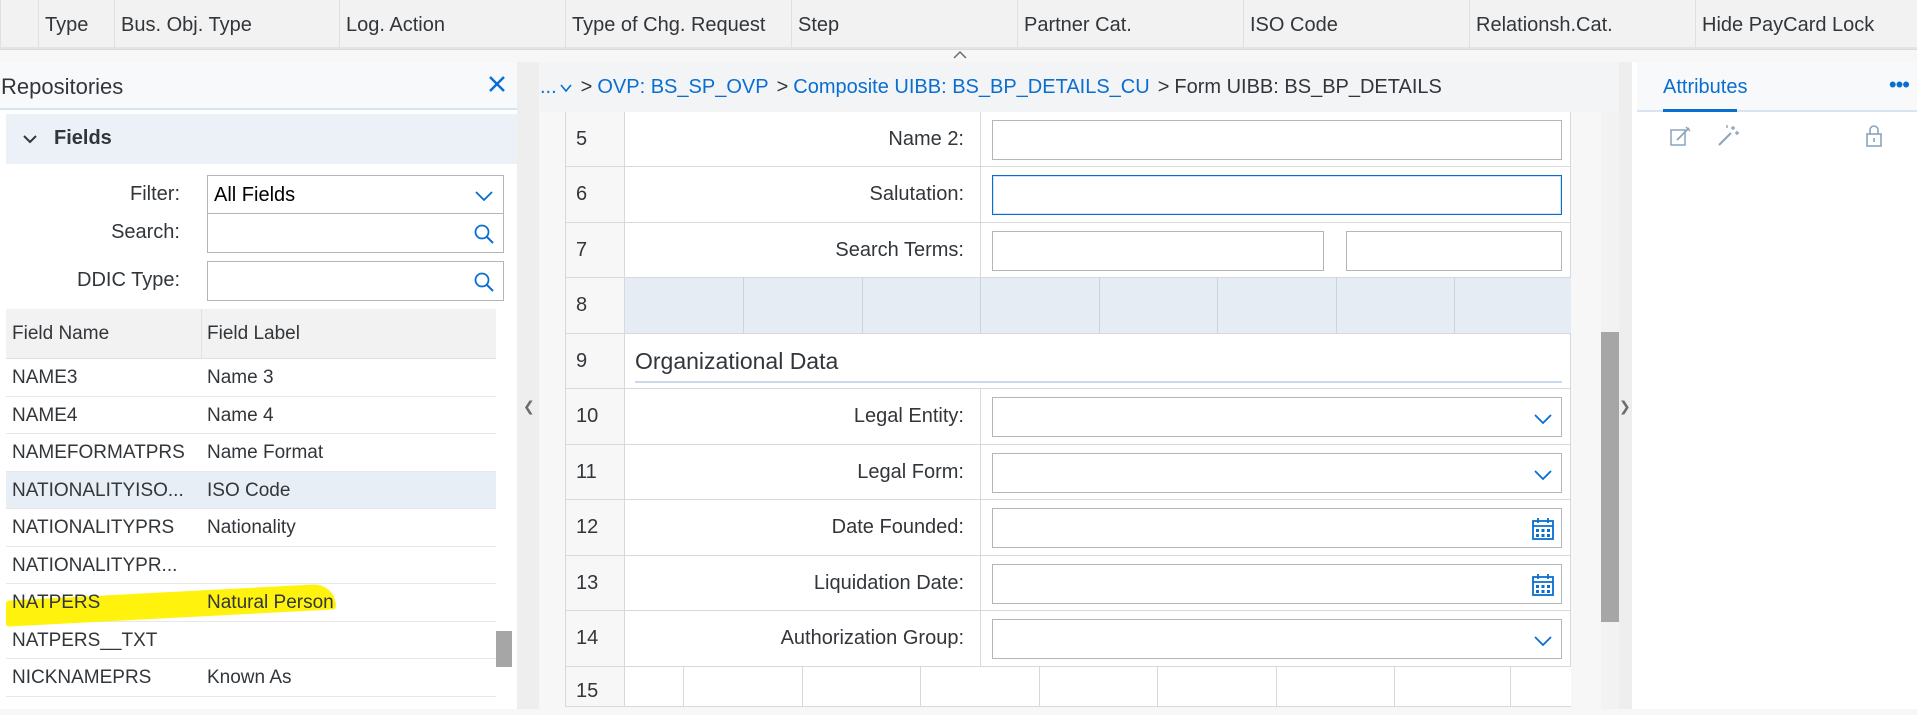 This screenshot has height=715, width=1917. I want to click on field-label: Nationality, so click(251, 527).